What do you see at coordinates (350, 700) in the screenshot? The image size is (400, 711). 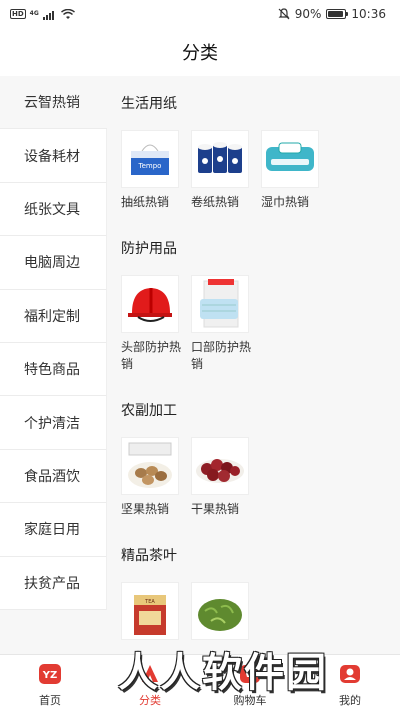 I see `tab-label: 我的` at bounding box center [350, 700].